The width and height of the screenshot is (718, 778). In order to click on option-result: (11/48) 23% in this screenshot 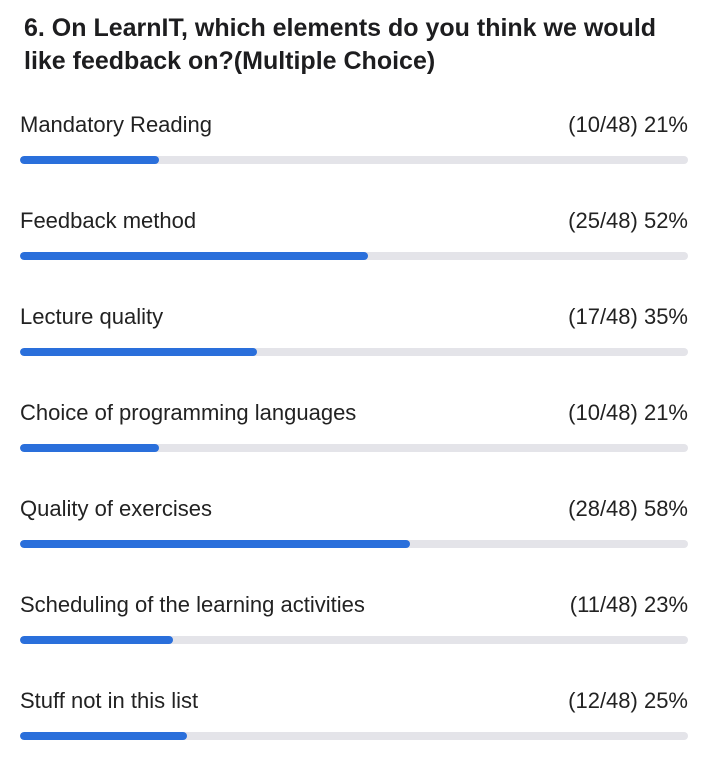, I will do `click(628, 604)`.